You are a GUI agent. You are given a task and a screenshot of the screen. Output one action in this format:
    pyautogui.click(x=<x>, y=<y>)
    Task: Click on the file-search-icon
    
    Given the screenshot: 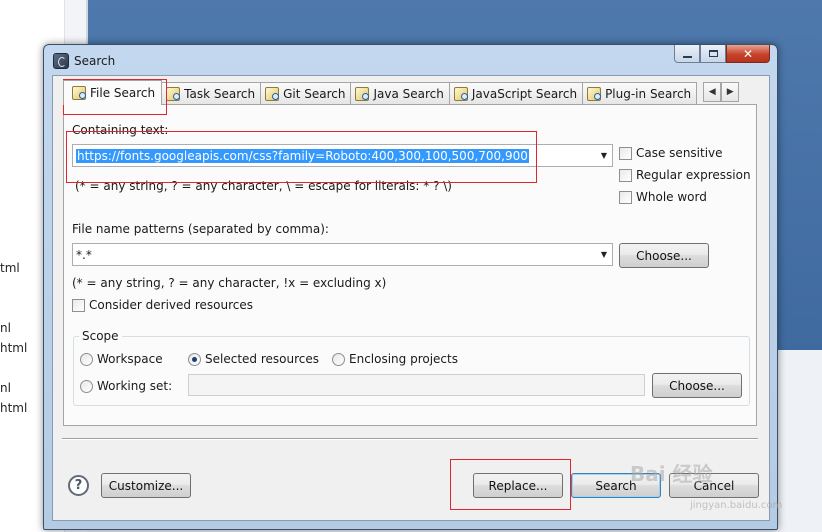 What is the action you would take?
    pyautogui.click(x=79, y=93)
    